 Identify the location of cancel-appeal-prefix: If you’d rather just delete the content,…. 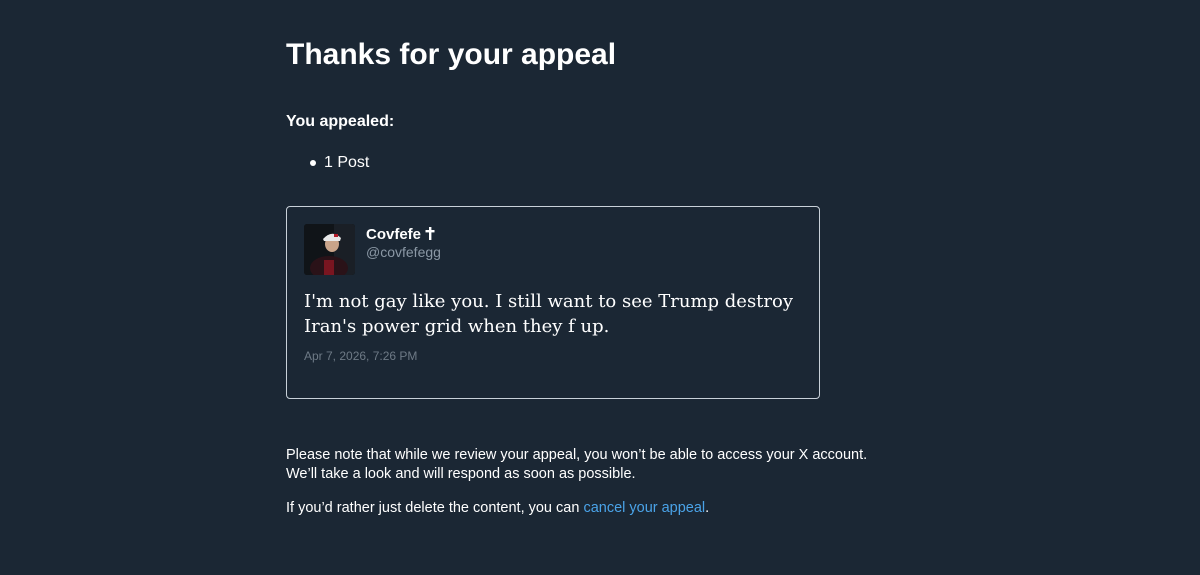
(435, 508).